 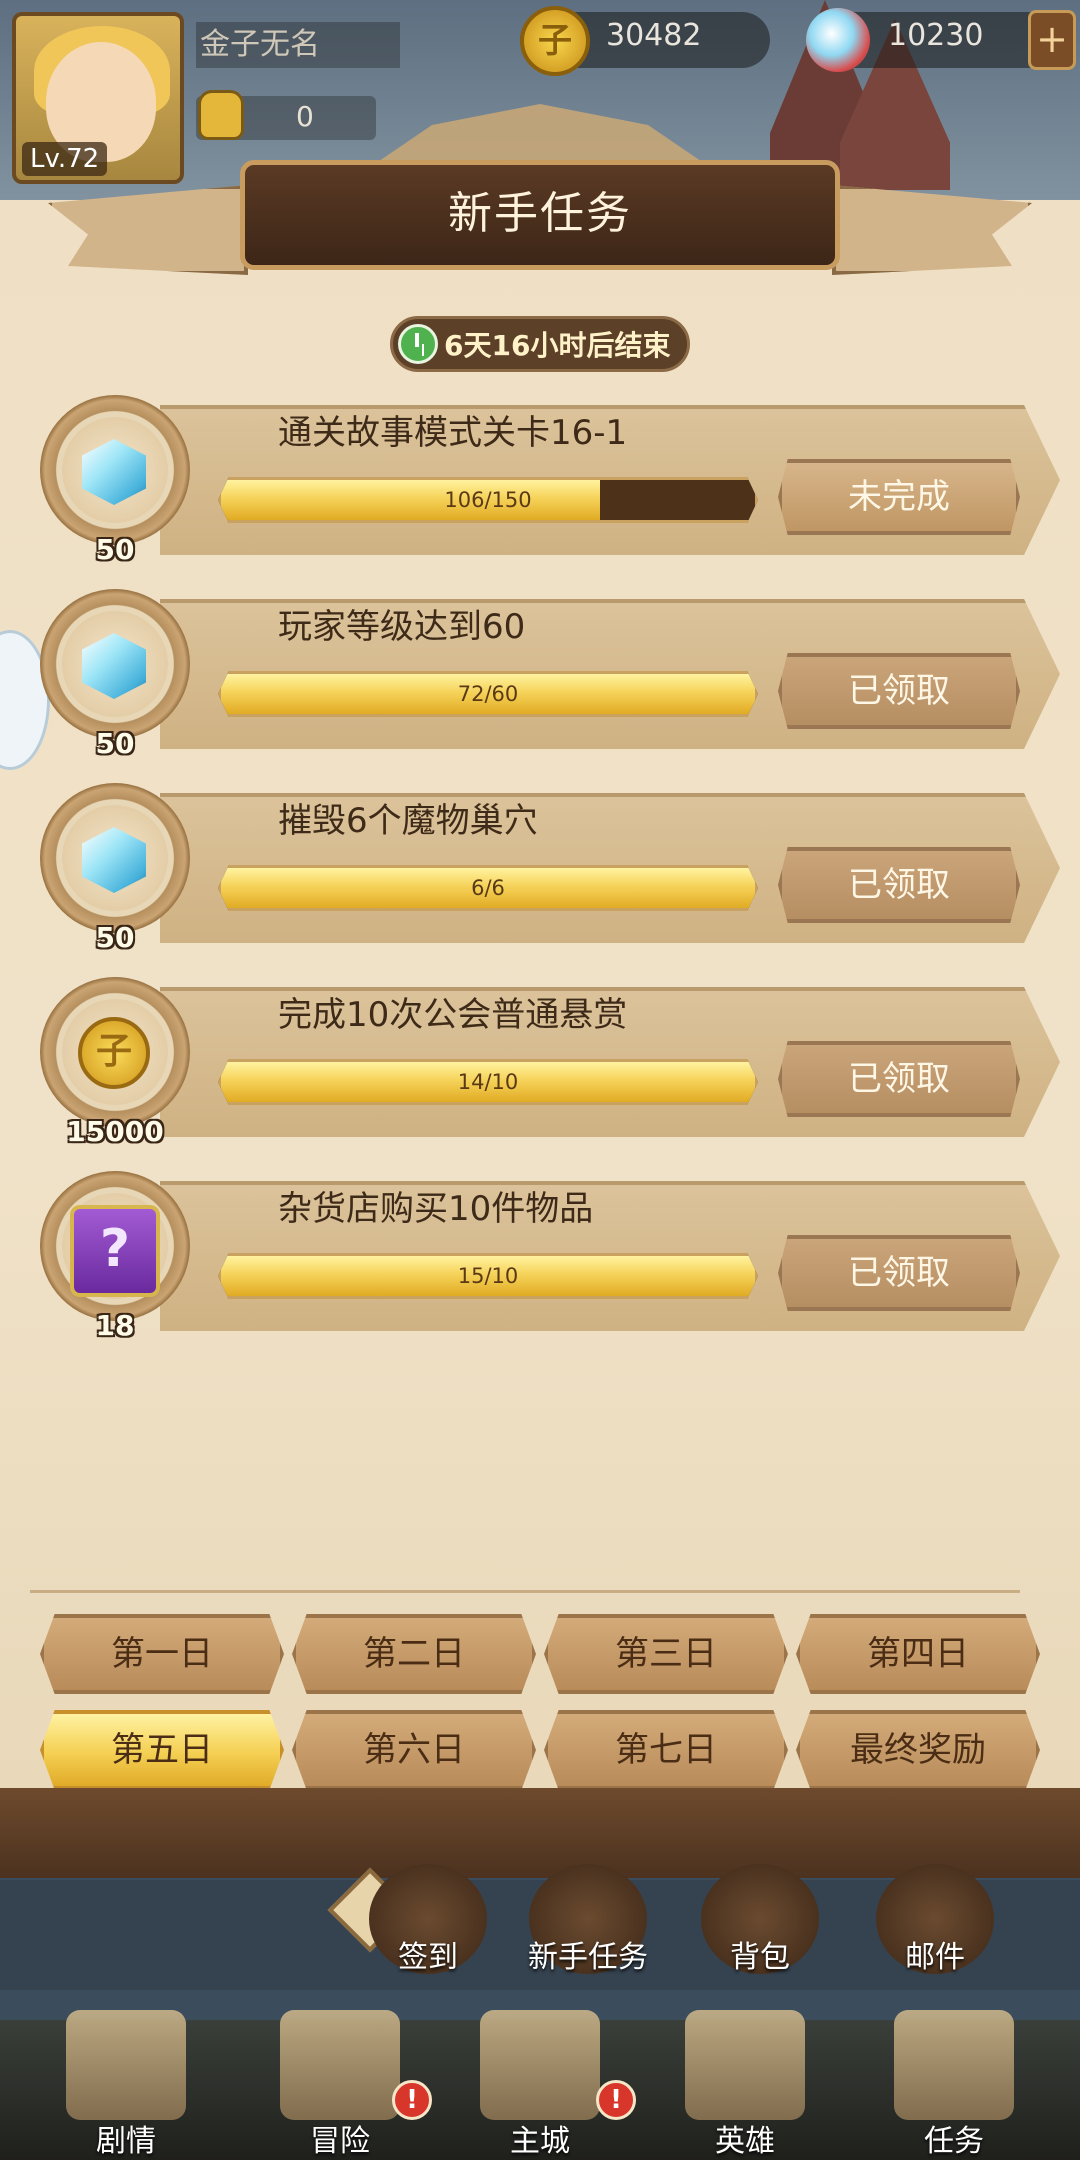 I want to click on task-progress-text: 15/10, so click(x=488, y=1276).